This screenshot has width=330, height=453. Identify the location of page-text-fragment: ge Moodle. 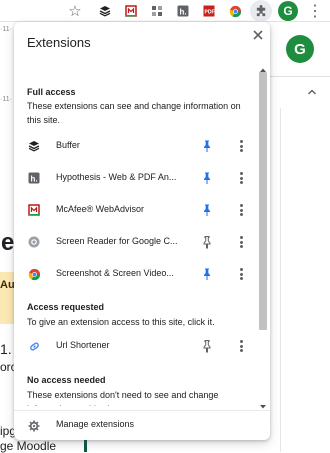
(28, 446).